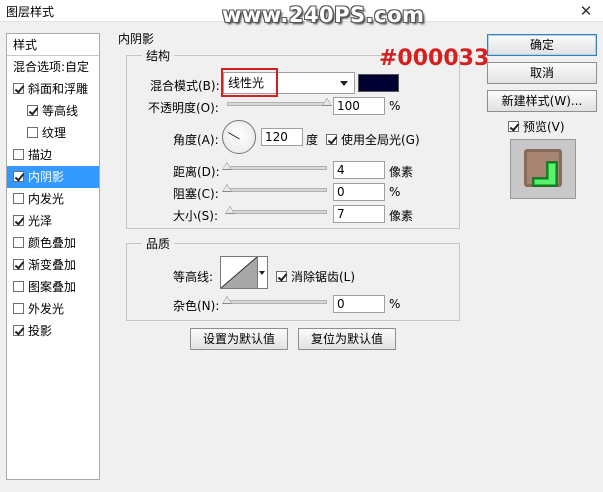  I want to click on style-list-label: 光泽, so click(40, 221).